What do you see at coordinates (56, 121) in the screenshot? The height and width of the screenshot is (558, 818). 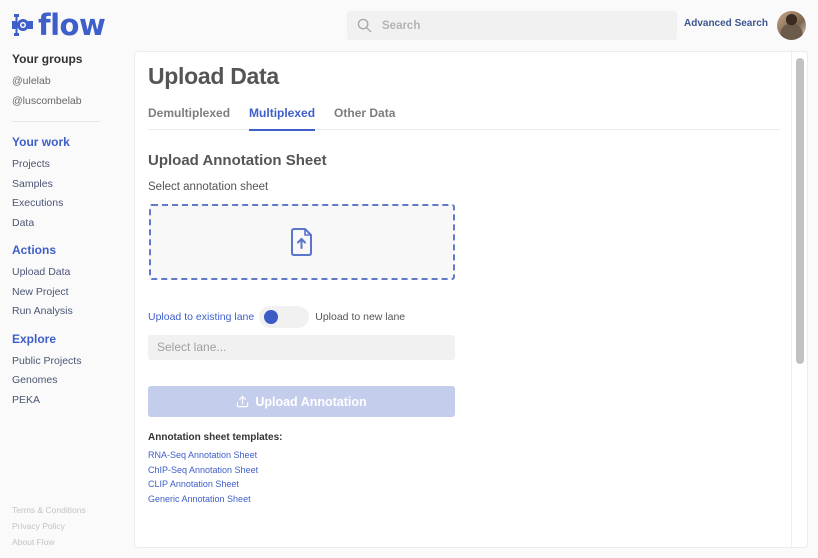 I see `sidebar-divider` at bounding box center [56, 121].